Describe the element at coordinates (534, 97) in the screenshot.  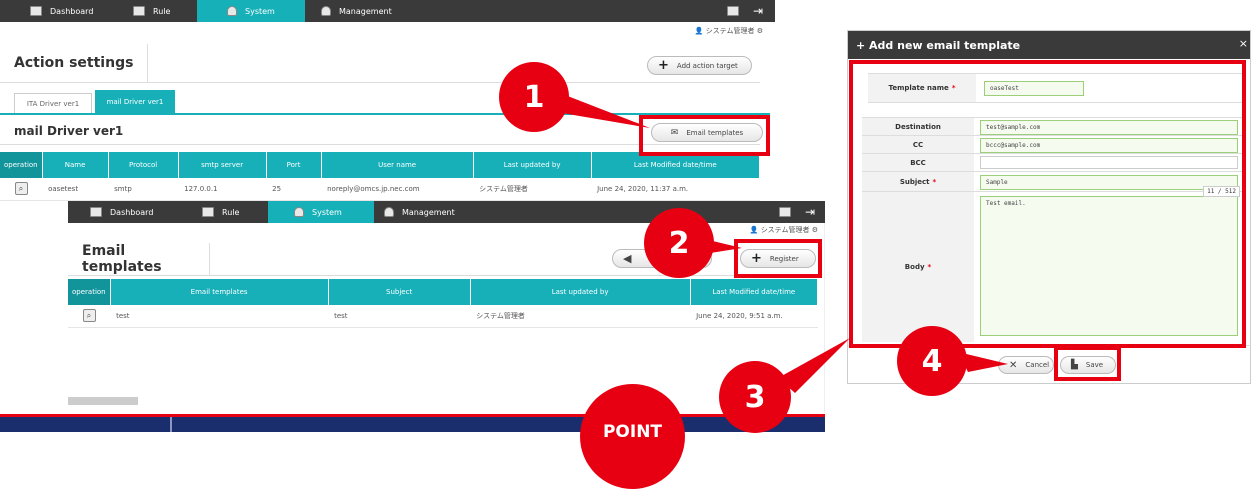
I see `step-1-badge: 1` at that location.